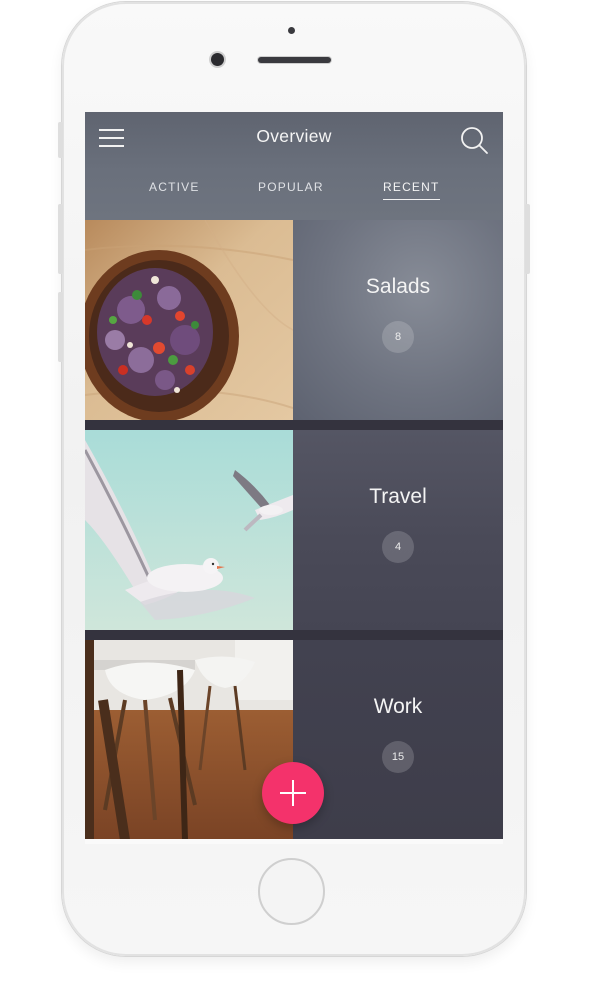 This screenshot has width=600, height=999. Describe the element at coordinates (189, 740) in the screenshot. I see `office-chairs-photo` at that location.